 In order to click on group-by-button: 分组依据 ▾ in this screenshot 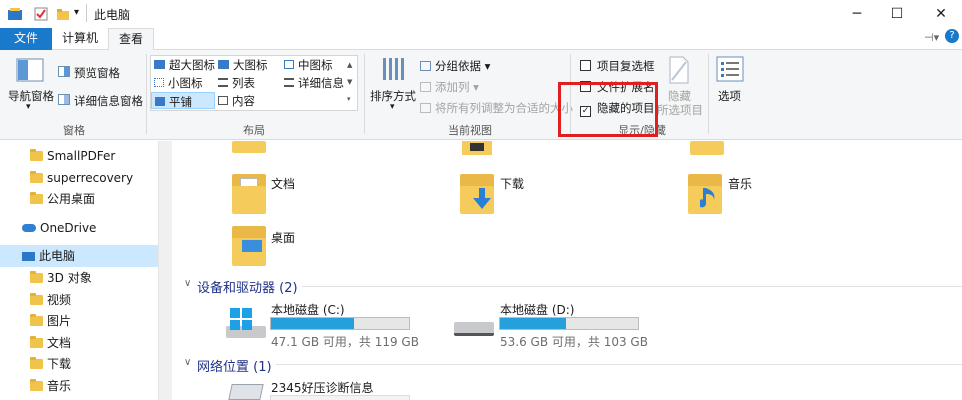, I will do `click(455, 66)`.